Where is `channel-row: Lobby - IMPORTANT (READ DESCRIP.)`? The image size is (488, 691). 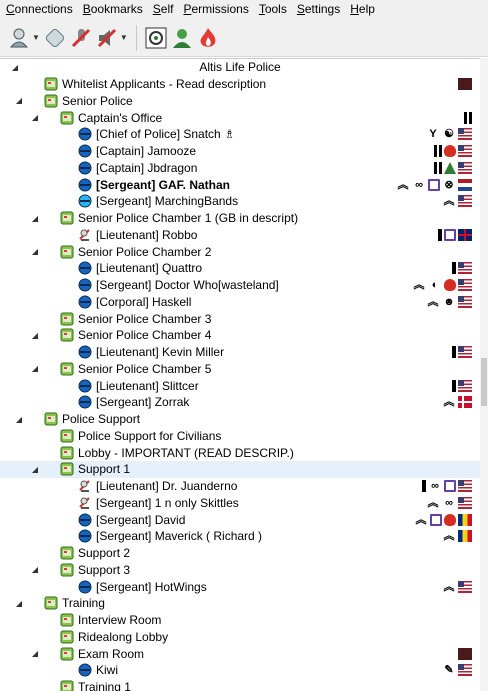
channel-row: Lobby - IMPORTANT (READ DESCRIP.) is located at coordinates (240, 452).